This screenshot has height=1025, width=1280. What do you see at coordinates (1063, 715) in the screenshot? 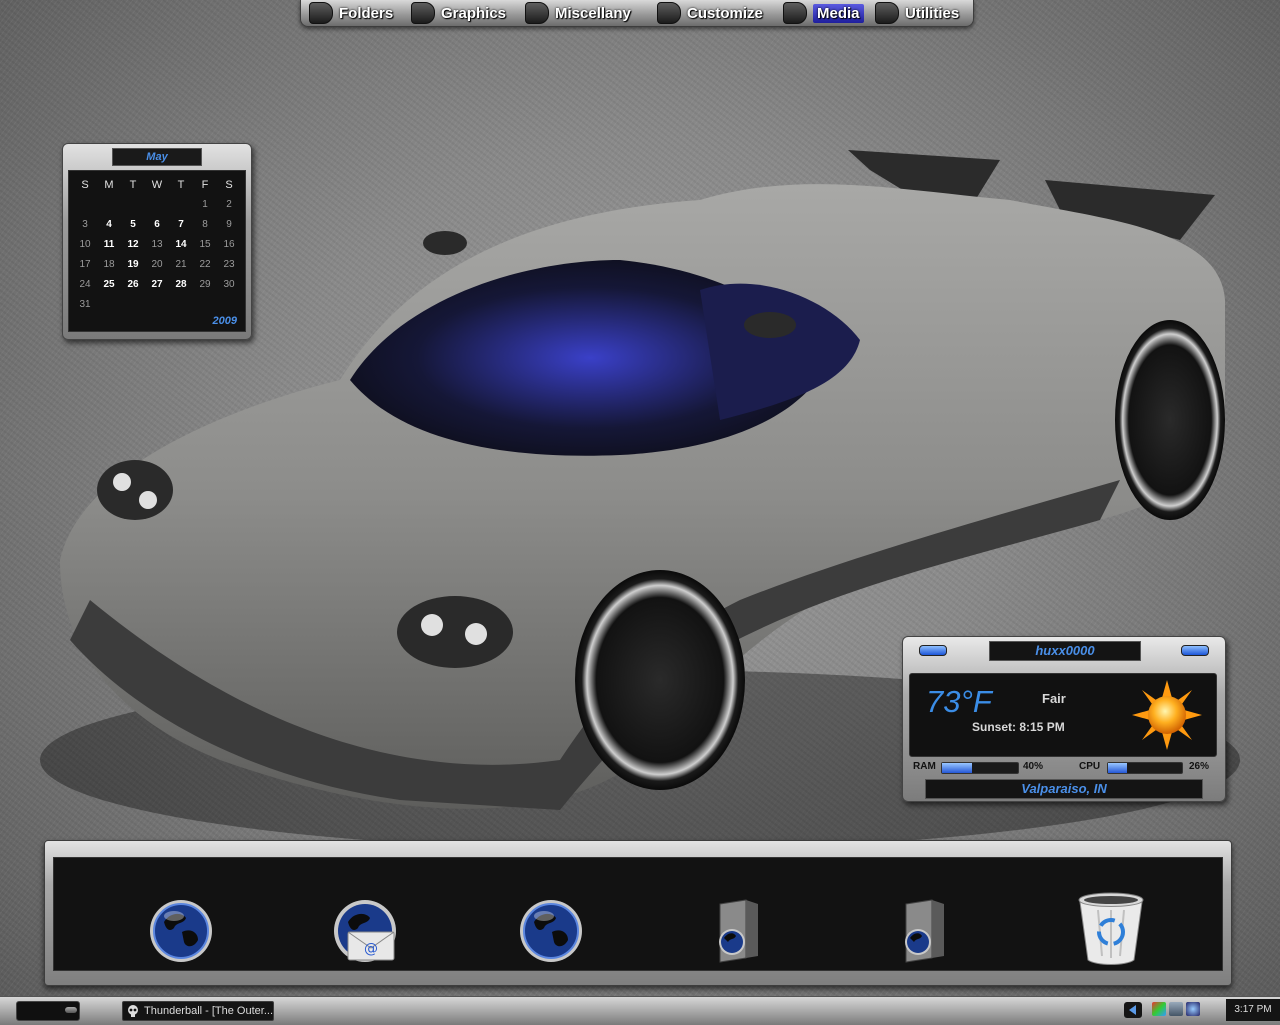
I see `weather-panel: 73°F Fair Sunset: 8:15 PM` at bounding box center [1063, 715].